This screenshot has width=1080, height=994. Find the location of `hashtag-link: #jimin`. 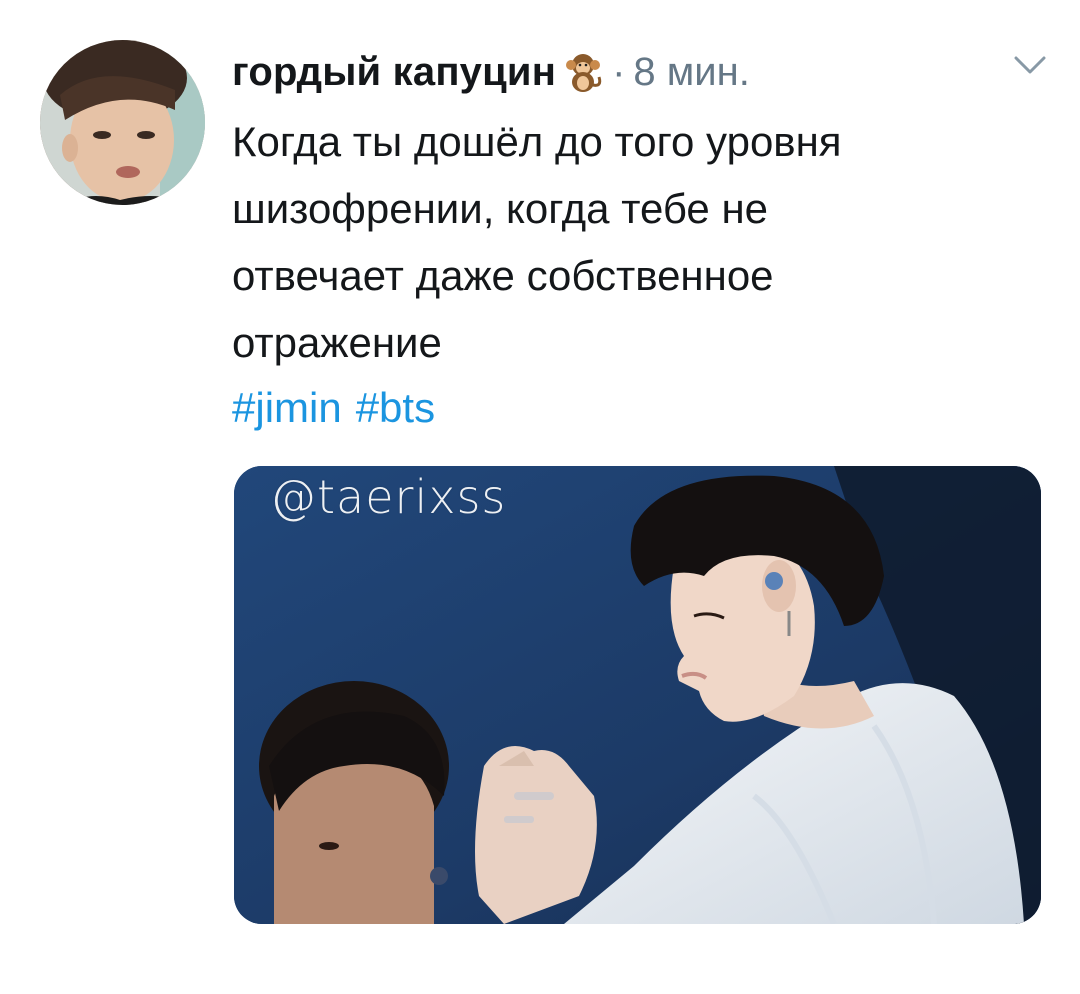

hashtag-link: #jimin is located at coordinates (287, 407).